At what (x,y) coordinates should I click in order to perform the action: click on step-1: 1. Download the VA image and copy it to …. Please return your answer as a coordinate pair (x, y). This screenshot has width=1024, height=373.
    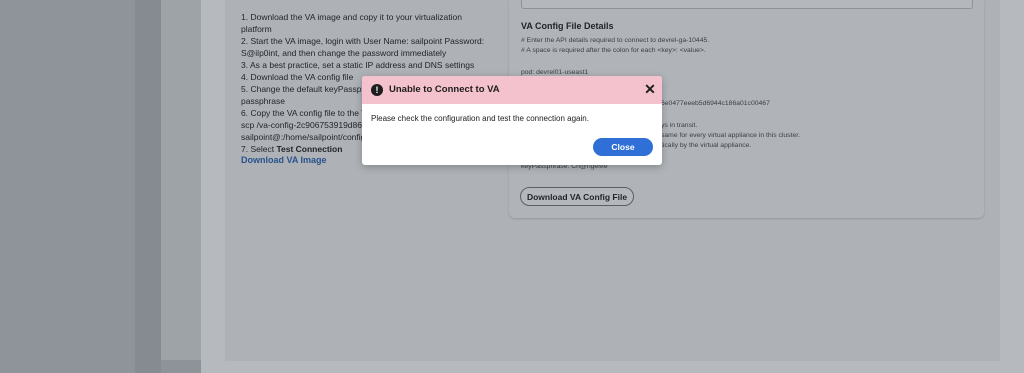
    Looking at the image, I should click on (351, 23).